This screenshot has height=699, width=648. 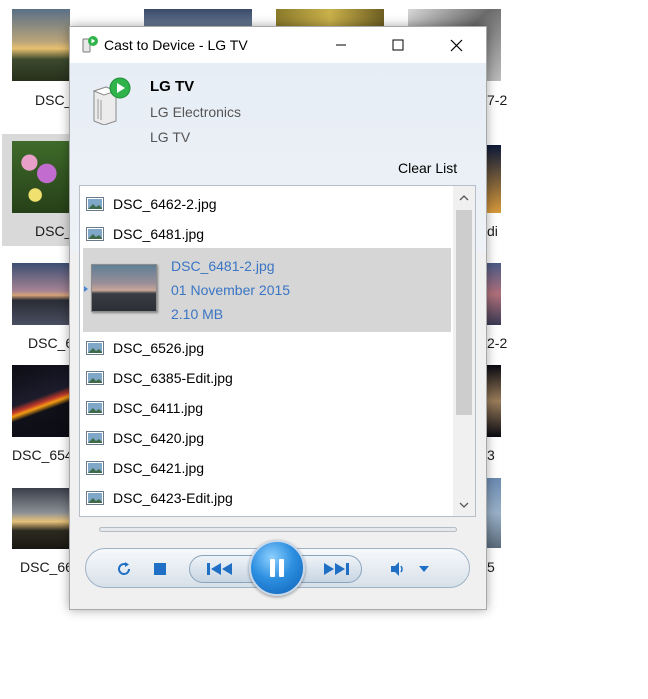 I want to click on list-item-label: DSC_6420.jpg, so click(x=159, y=438).